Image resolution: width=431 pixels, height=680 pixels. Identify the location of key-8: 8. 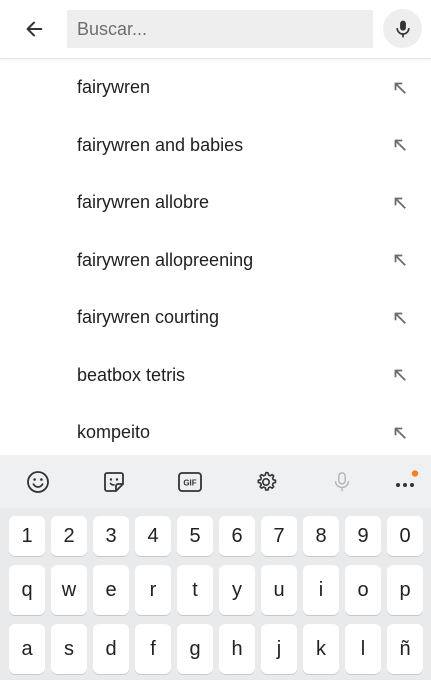
(321, 536).